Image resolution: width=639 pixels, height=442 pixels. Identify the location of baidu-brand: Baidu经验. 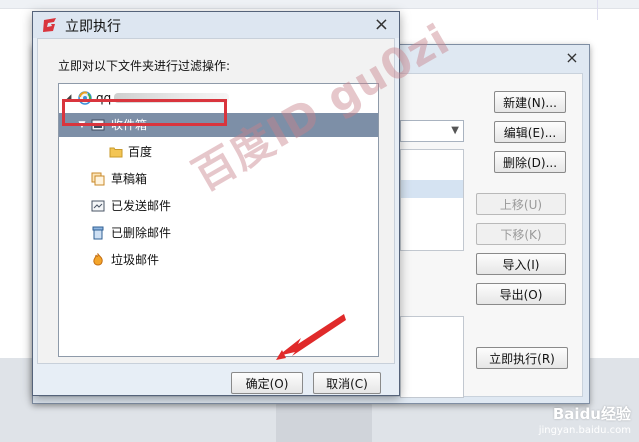
(591, 414).